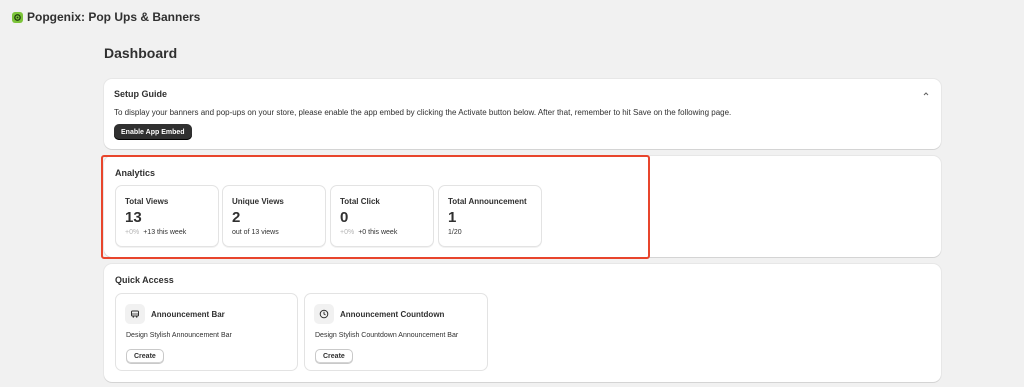 The height and width of the screenshot is (387, 1024). What do you see at coordinates (487, 201) in the screenshot?
I see `stat-label: Total Announcement` at bounding box center [487, 201].